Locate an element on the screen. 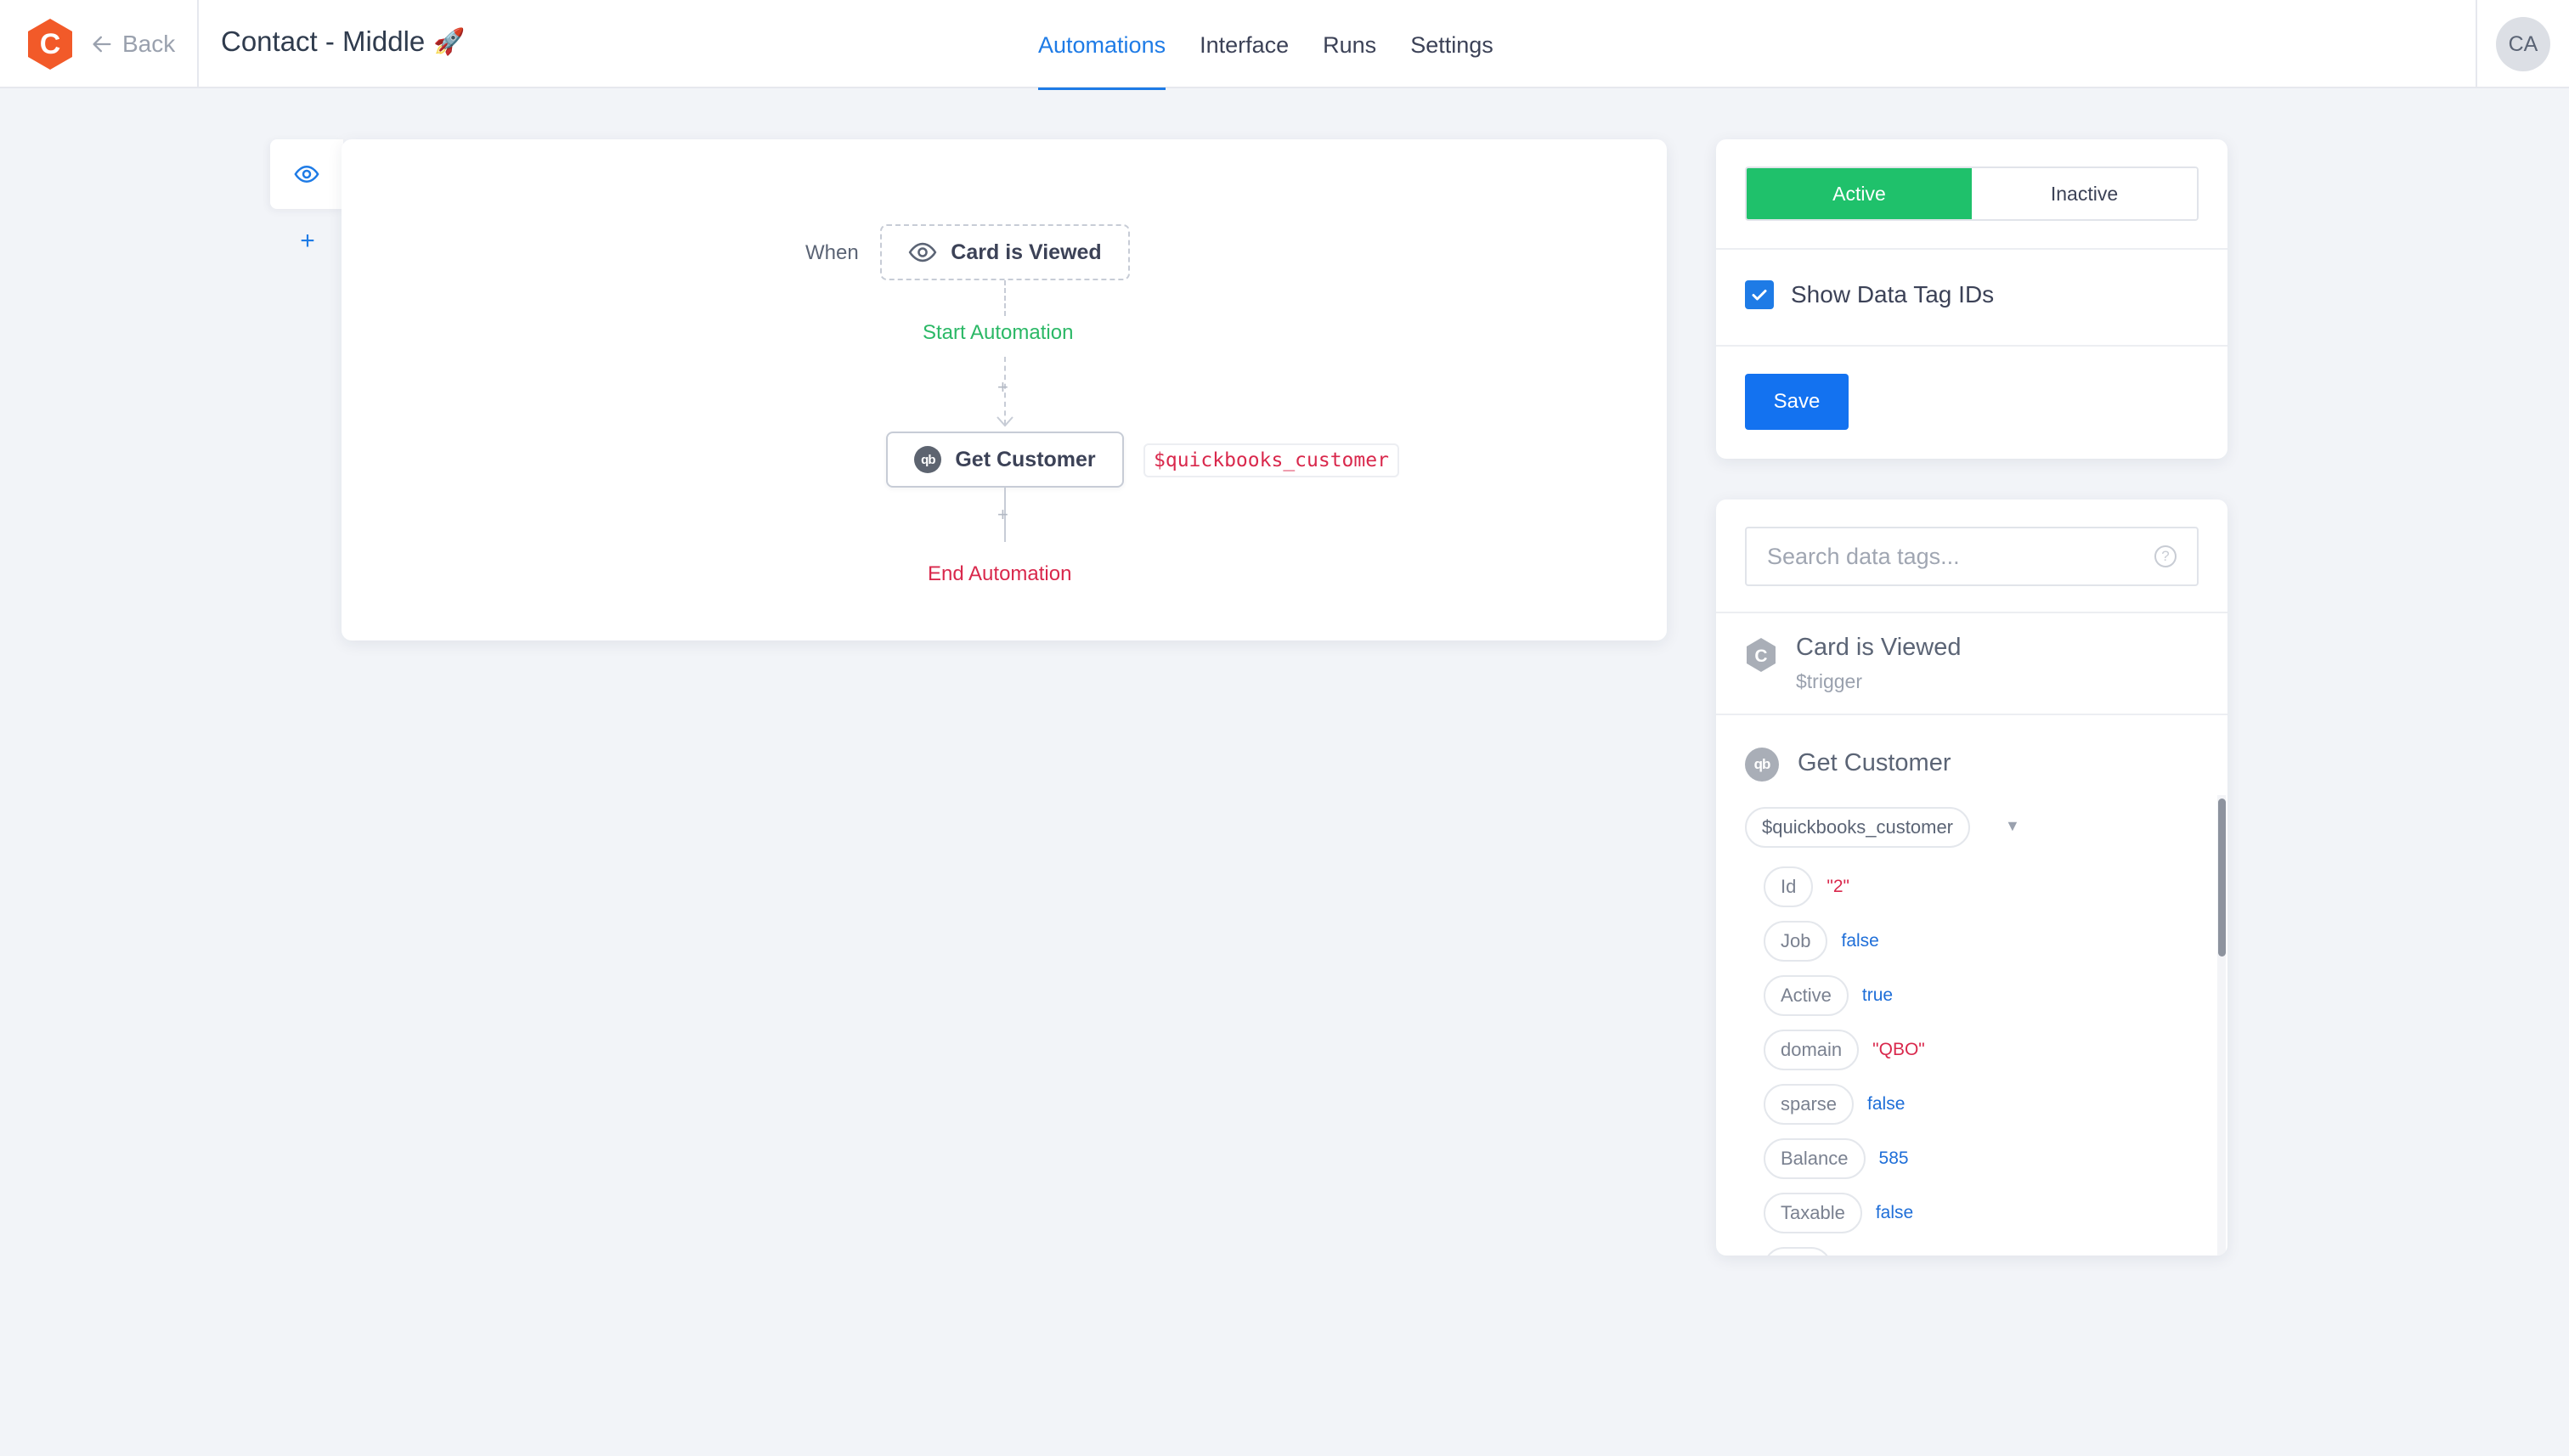 The width and height of the screenshot is (2569, 1456). tag-group-title: Card is Viewed is located at coordinates (1879, 647).